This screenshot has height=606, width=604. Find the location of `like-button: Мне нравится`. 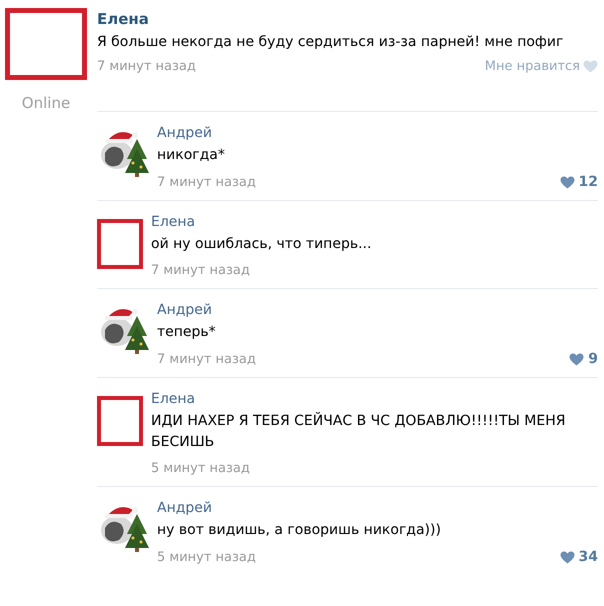

like-button: Мне нравится is located at coordinates (541, 66).